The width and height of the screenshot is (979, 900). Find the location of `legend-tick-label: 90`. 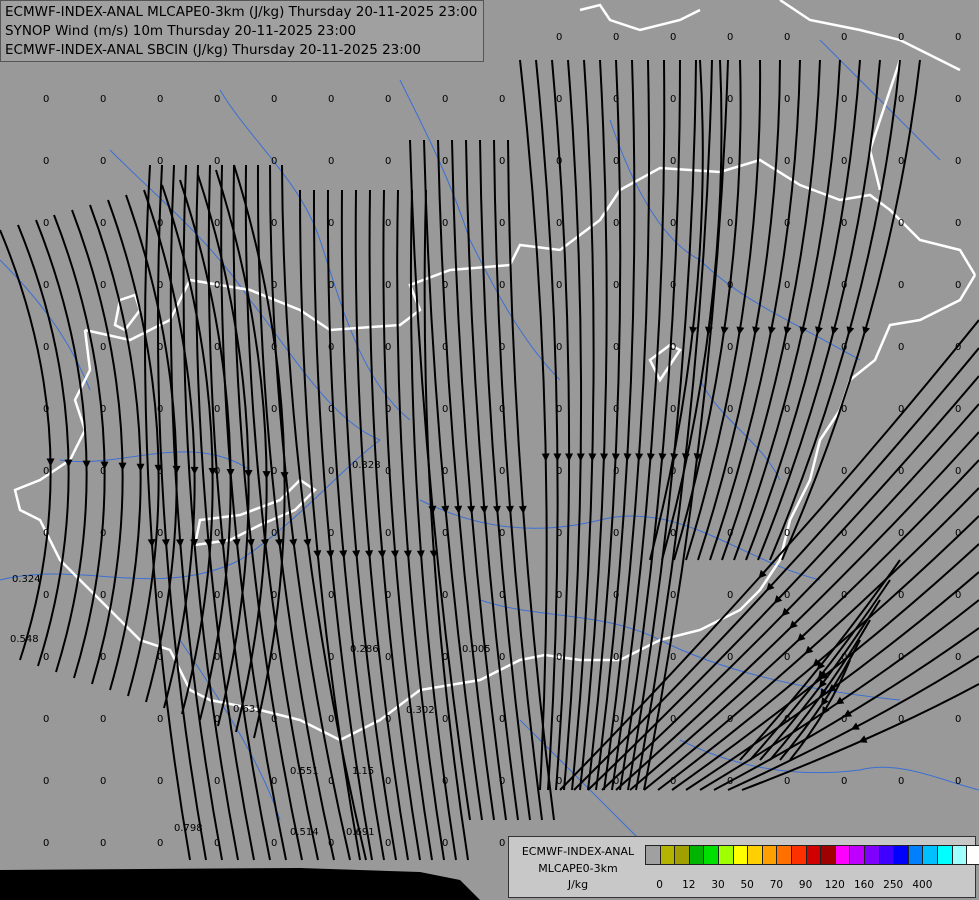

legend-tick-label: 90 is located at coordinates (805, 885).